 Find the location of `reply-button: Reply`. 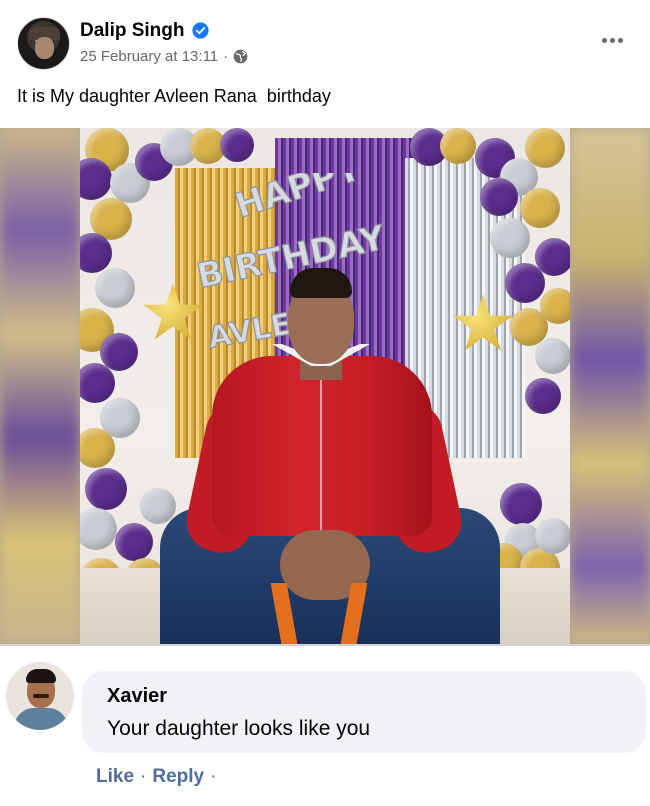

reply-button: Reply is located at coordinates (178, 777).